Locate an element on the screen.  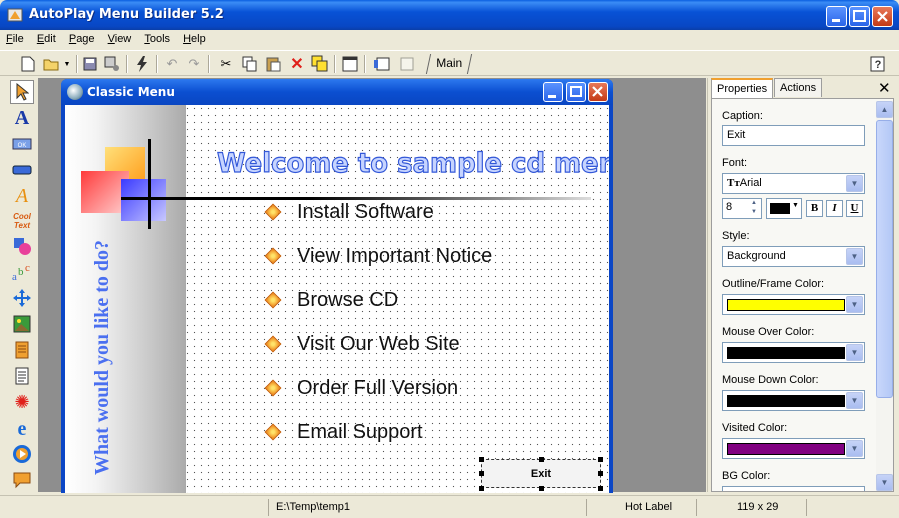
preview-window-icon is located at coordinates (350, 64).